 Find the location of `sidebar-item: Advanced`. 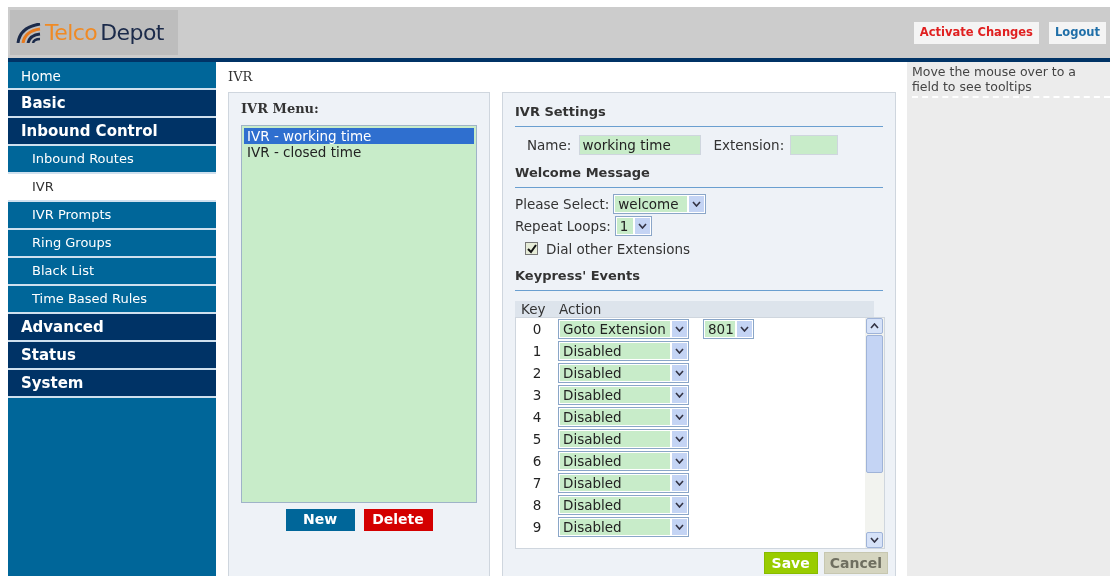

sidebar-item: Advanced is located at coordinates (112, 328).